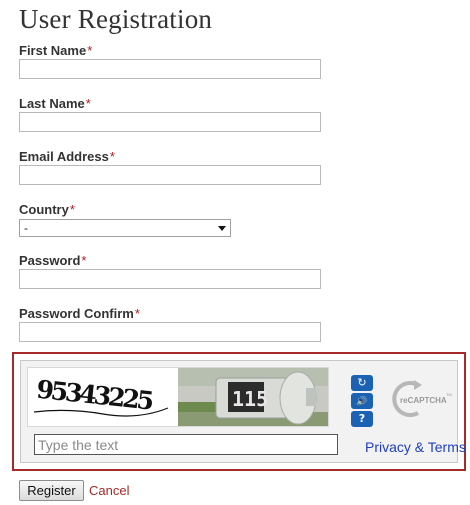  I want to click on first-name-label: First Name*, so click(55, 50).